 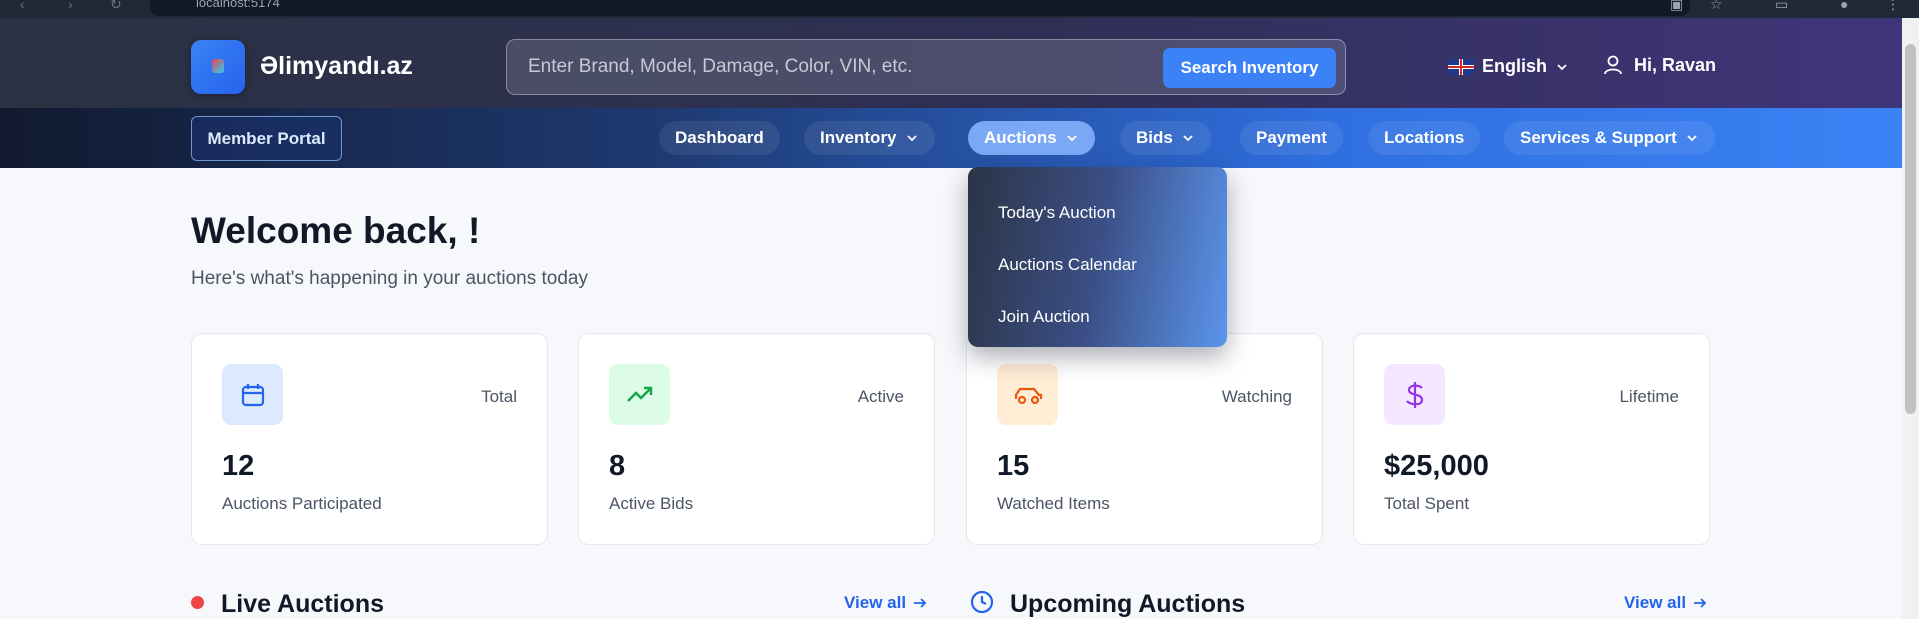 I want to click on search-input, so click(x=827, y=67).